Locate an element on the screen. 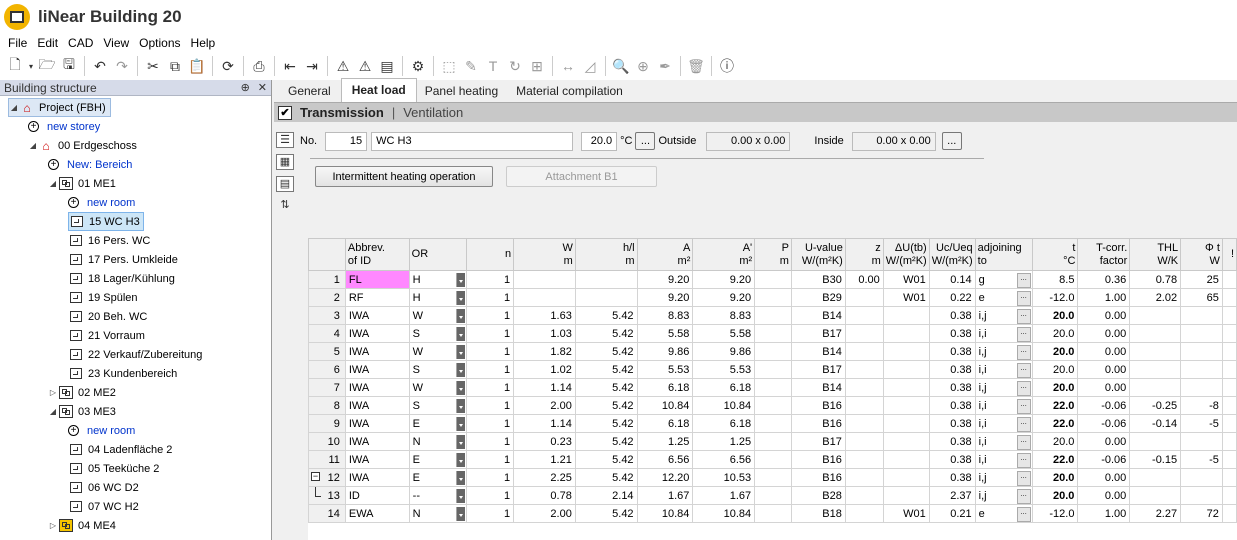 Image resolution: width=1237 pixels, height=540 pixels. cell-or: E is located at coordinates (438, 477).